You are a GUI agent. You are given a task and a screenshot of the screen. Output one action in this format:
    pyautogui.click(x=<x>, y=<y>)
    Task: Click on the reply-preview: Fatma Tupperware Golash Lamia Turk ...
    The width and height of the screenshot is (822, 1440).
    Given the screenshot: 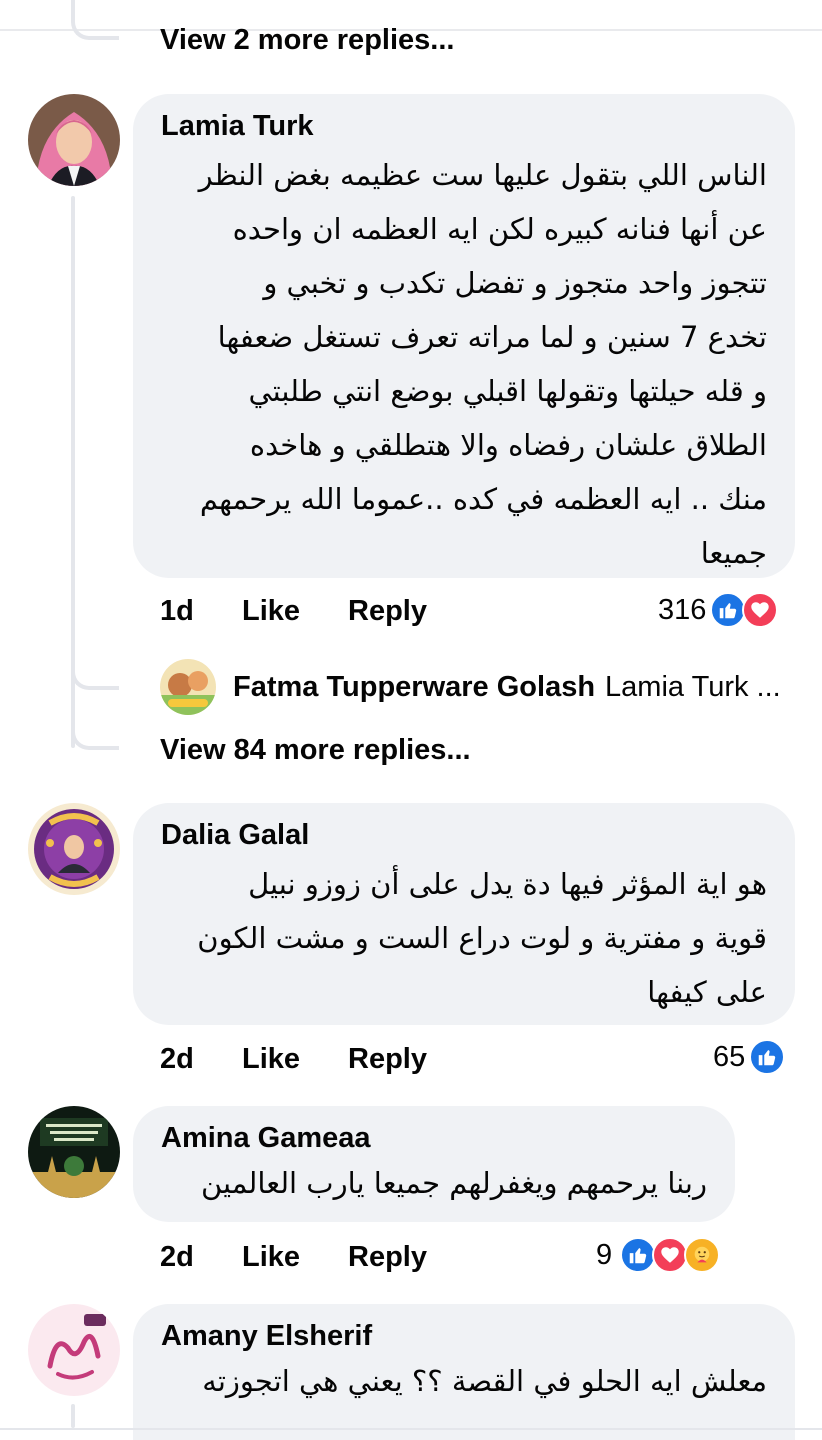 What is the action you would take?
    pyautogui.click(x=507, y=687)
    